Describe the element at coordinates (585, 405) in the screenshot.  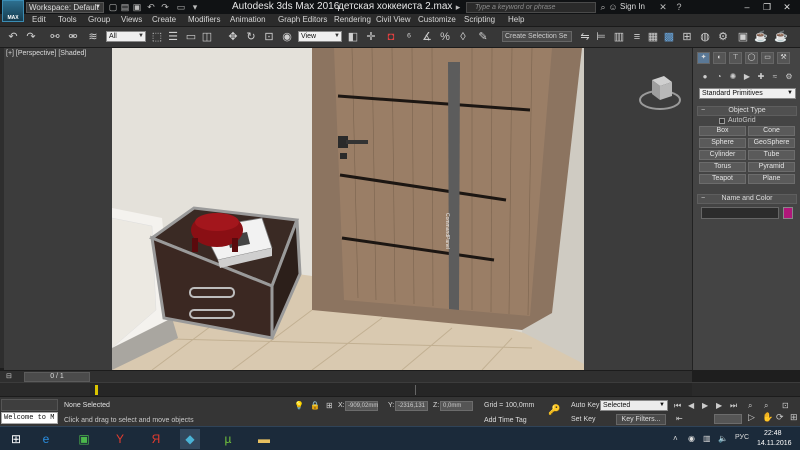
I see `auto-key-button: Auto Key` at that location.